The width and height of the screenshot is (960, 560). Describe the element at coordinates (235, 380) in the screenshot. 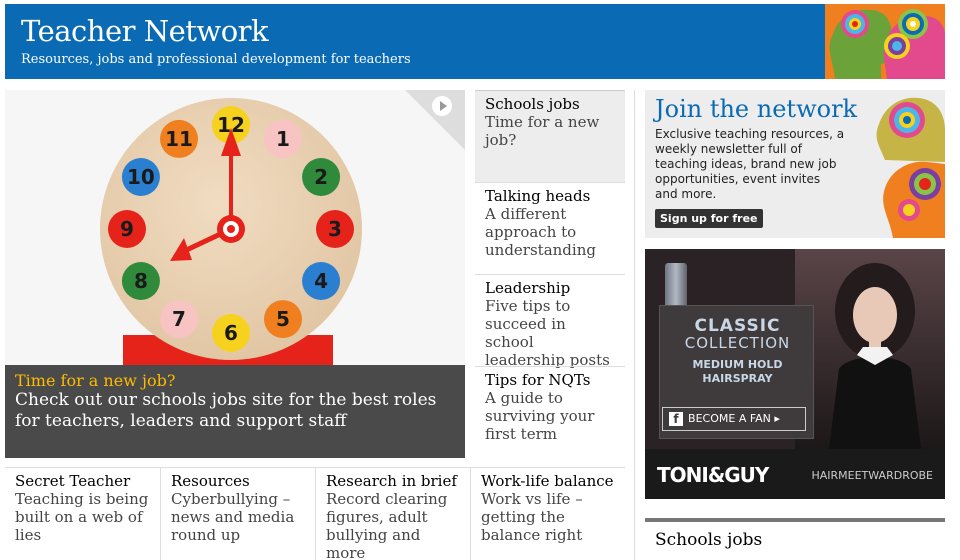

I see `hero-kicker: Time for a new job?` at that location.